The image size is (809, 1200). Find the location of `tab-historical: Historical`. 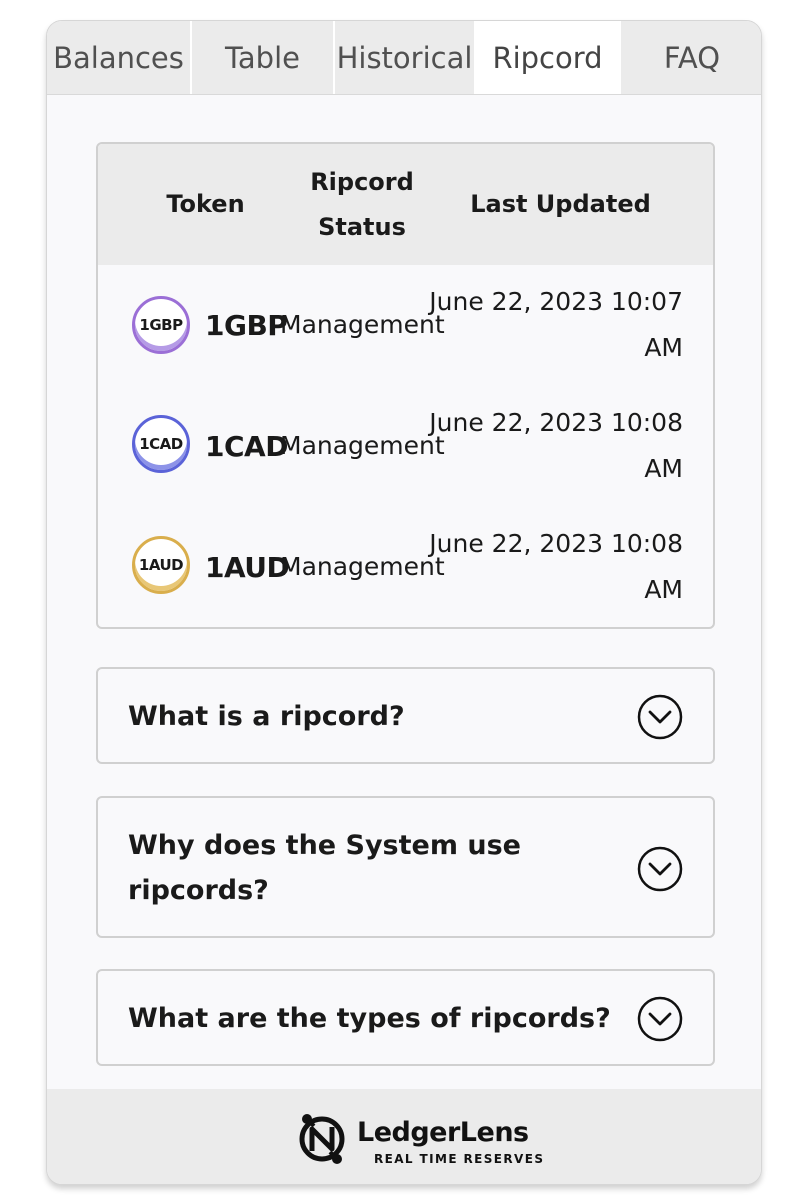

tab-historical: Historical is located at coordinates (405, 57).